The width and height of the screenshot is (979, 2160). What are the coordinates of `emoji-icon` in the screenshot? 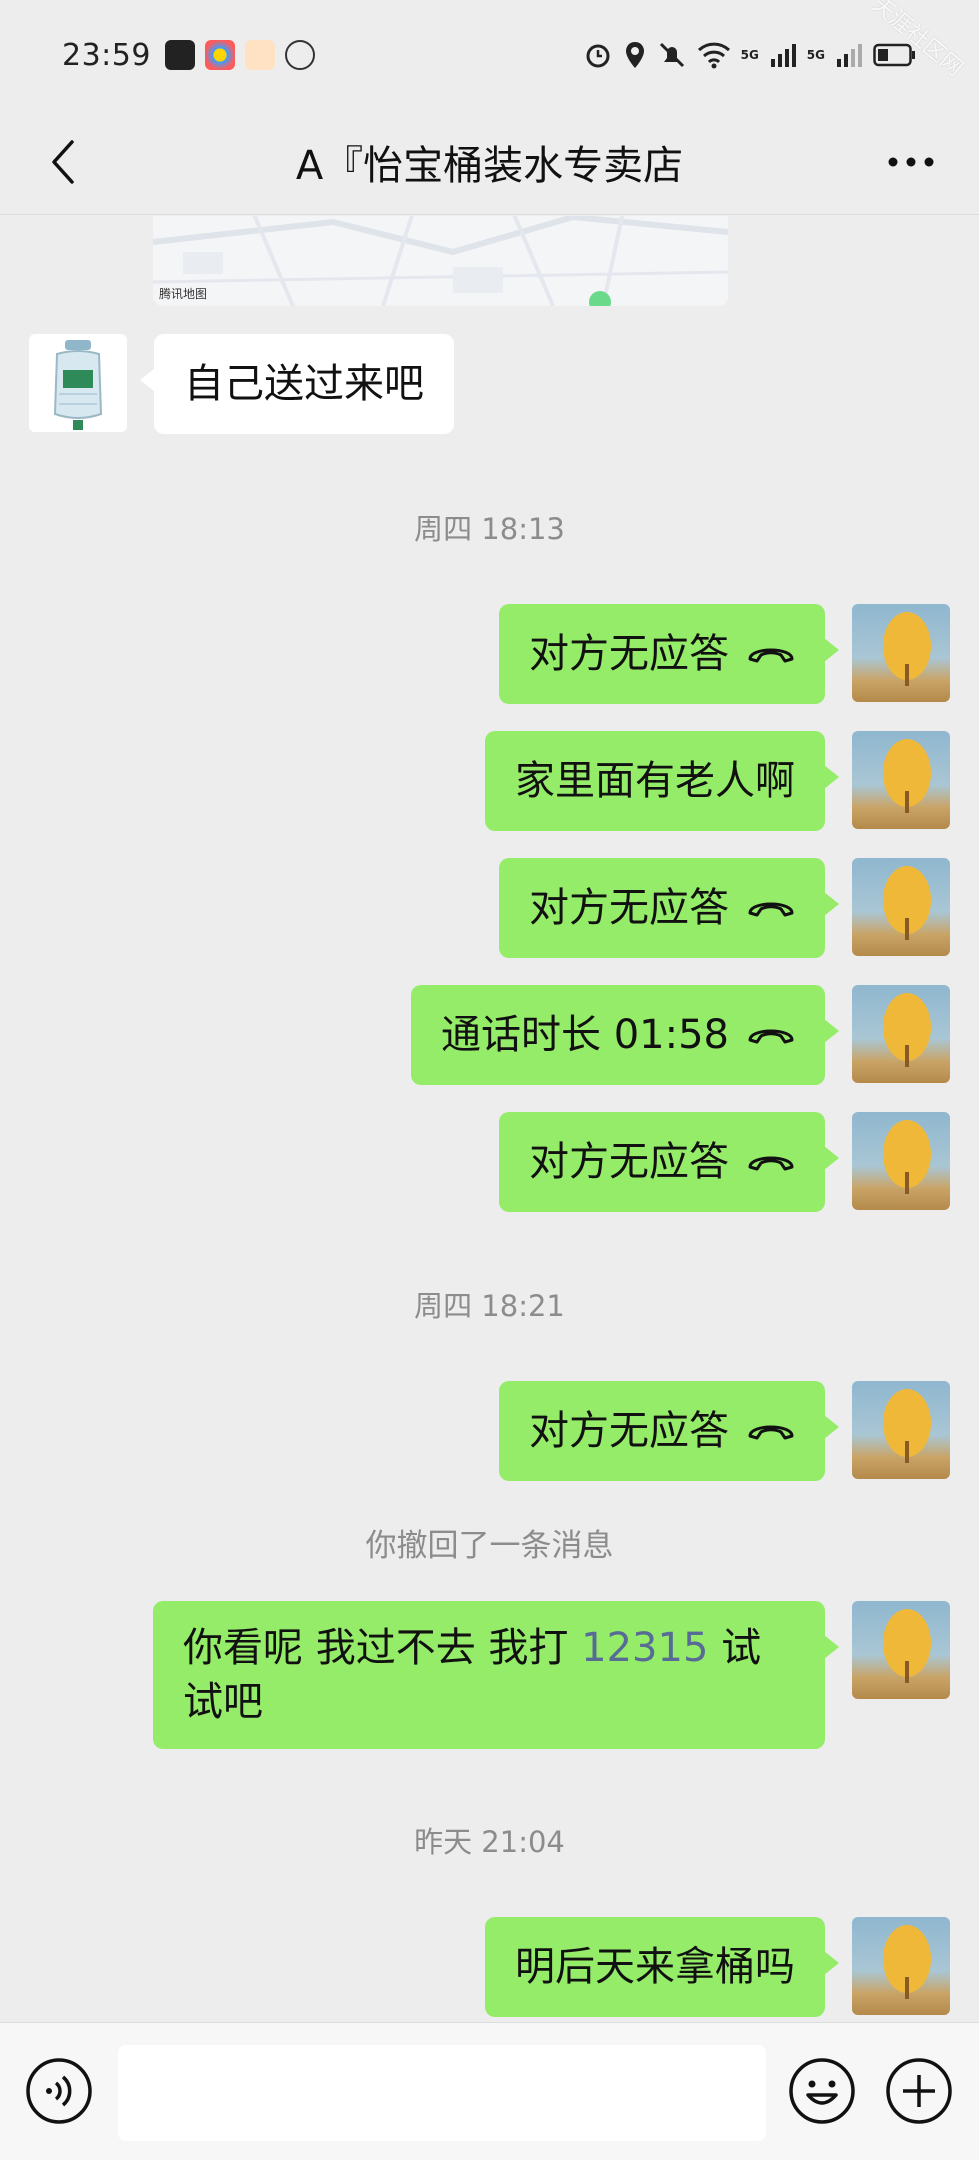 It's located at (822, 2091).